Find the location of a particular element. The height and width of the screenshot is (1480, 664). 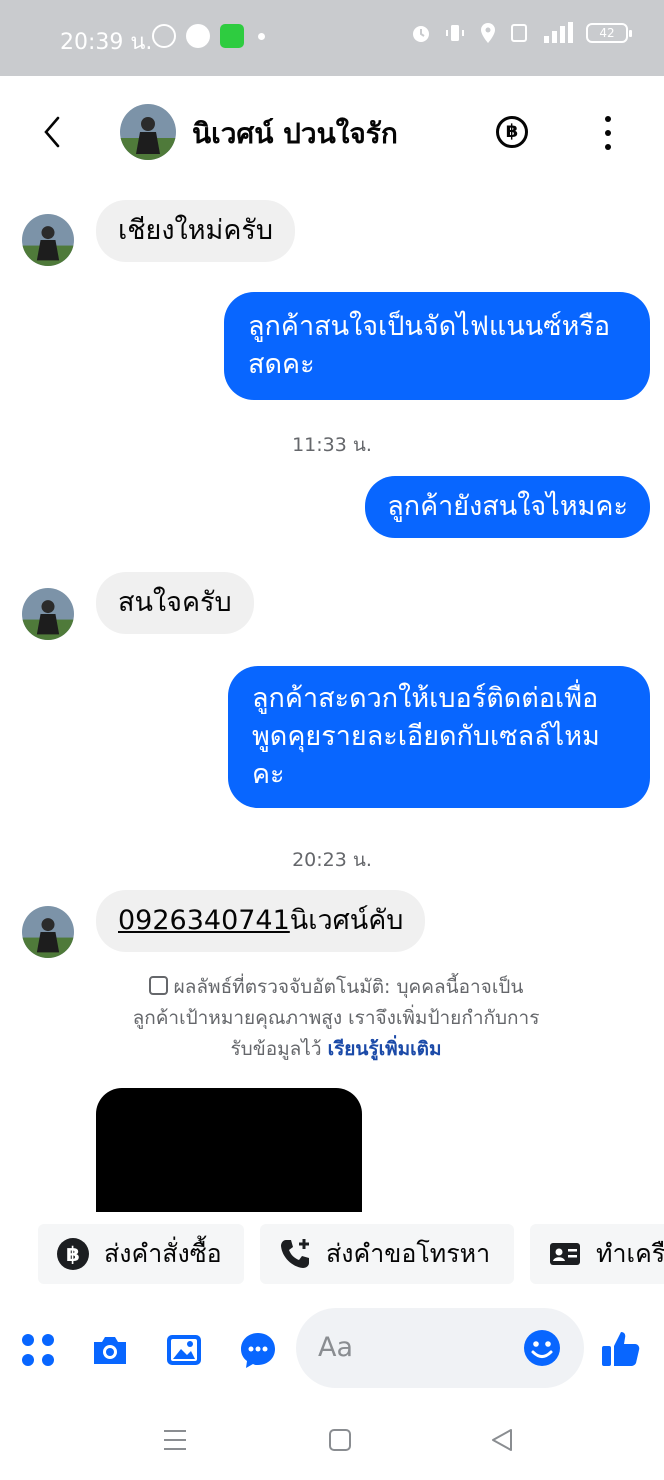

gallery-icon is located at coordinates (184, 1350).